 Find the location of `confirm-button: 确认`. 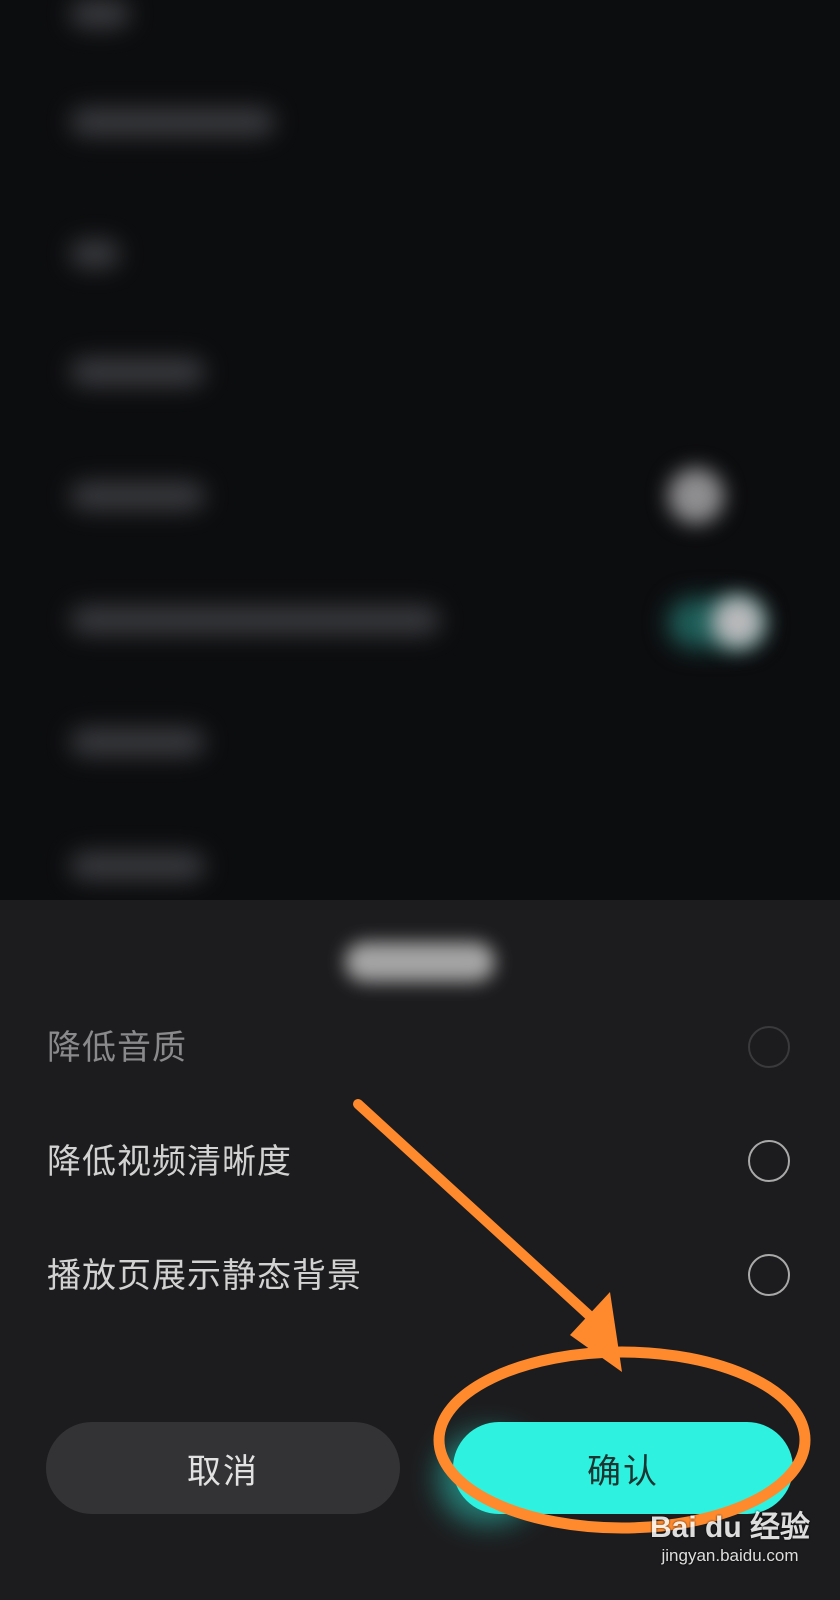

confirm-button: 确认 is located at coordinates (623, 1468).